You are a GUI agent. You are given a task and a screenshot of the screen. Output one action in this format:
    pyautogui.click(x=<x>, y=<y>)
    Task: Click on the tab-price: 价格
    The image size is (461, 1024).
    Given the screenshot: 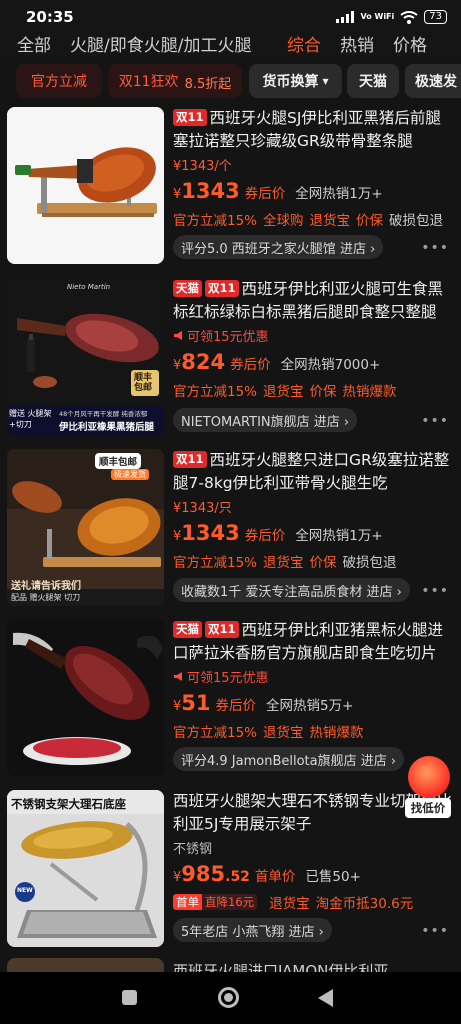 What is the action you would take?
    pyautogui.click(x=410, y=45)
    